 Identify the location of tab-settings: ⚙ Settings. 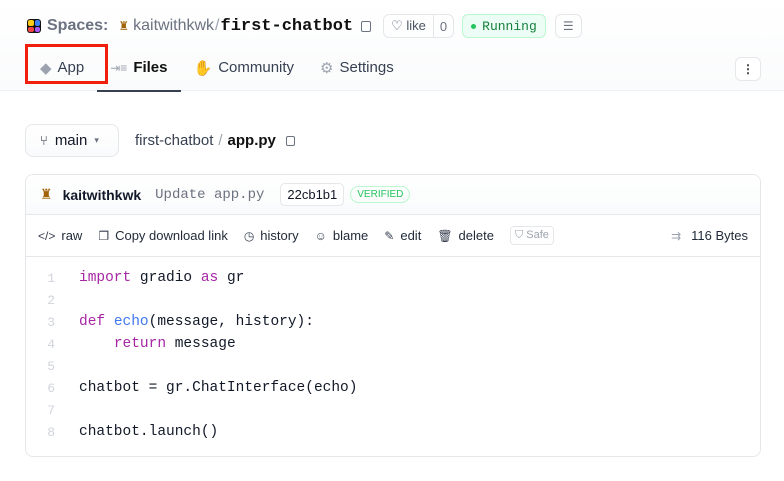
(357, 67).